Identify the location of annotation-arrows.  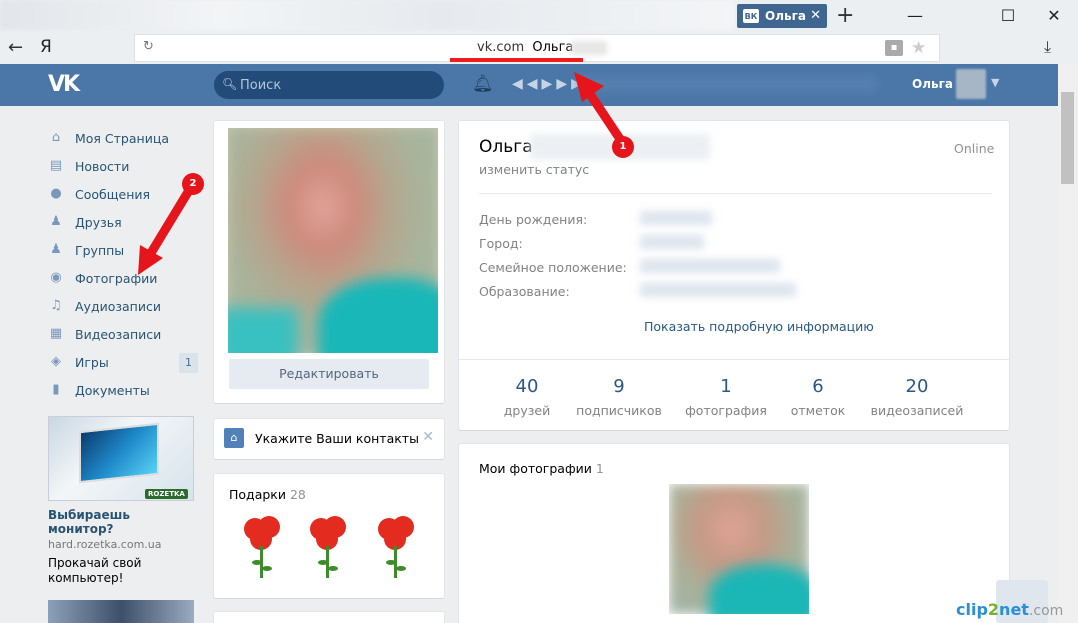
(382, 173).